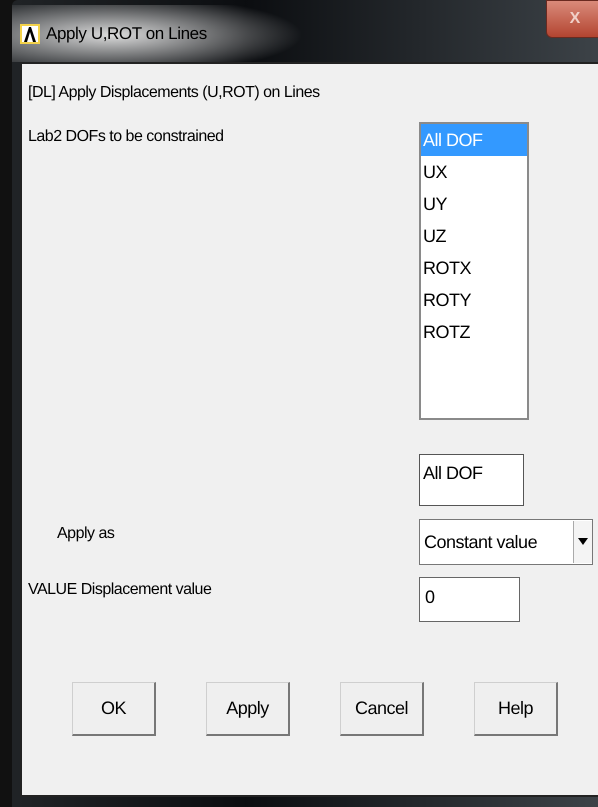 Image resolution: width=598 pixels, height=807 pixels. Describe the element at coordinates (30, 34) in the screenshot. I see `logo-icon` at that location.